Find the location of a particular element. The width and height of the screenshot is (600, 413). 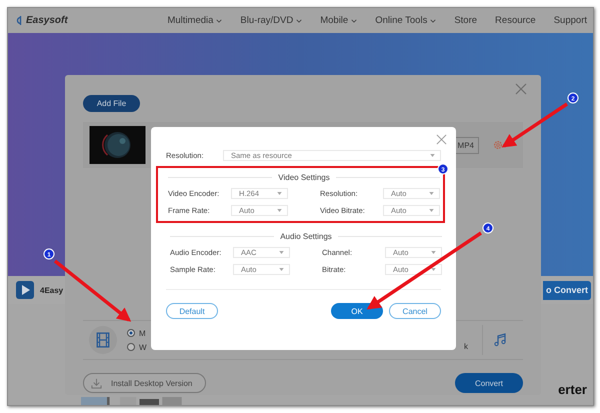

ok-button: OK is located at coordinates (357, 311).